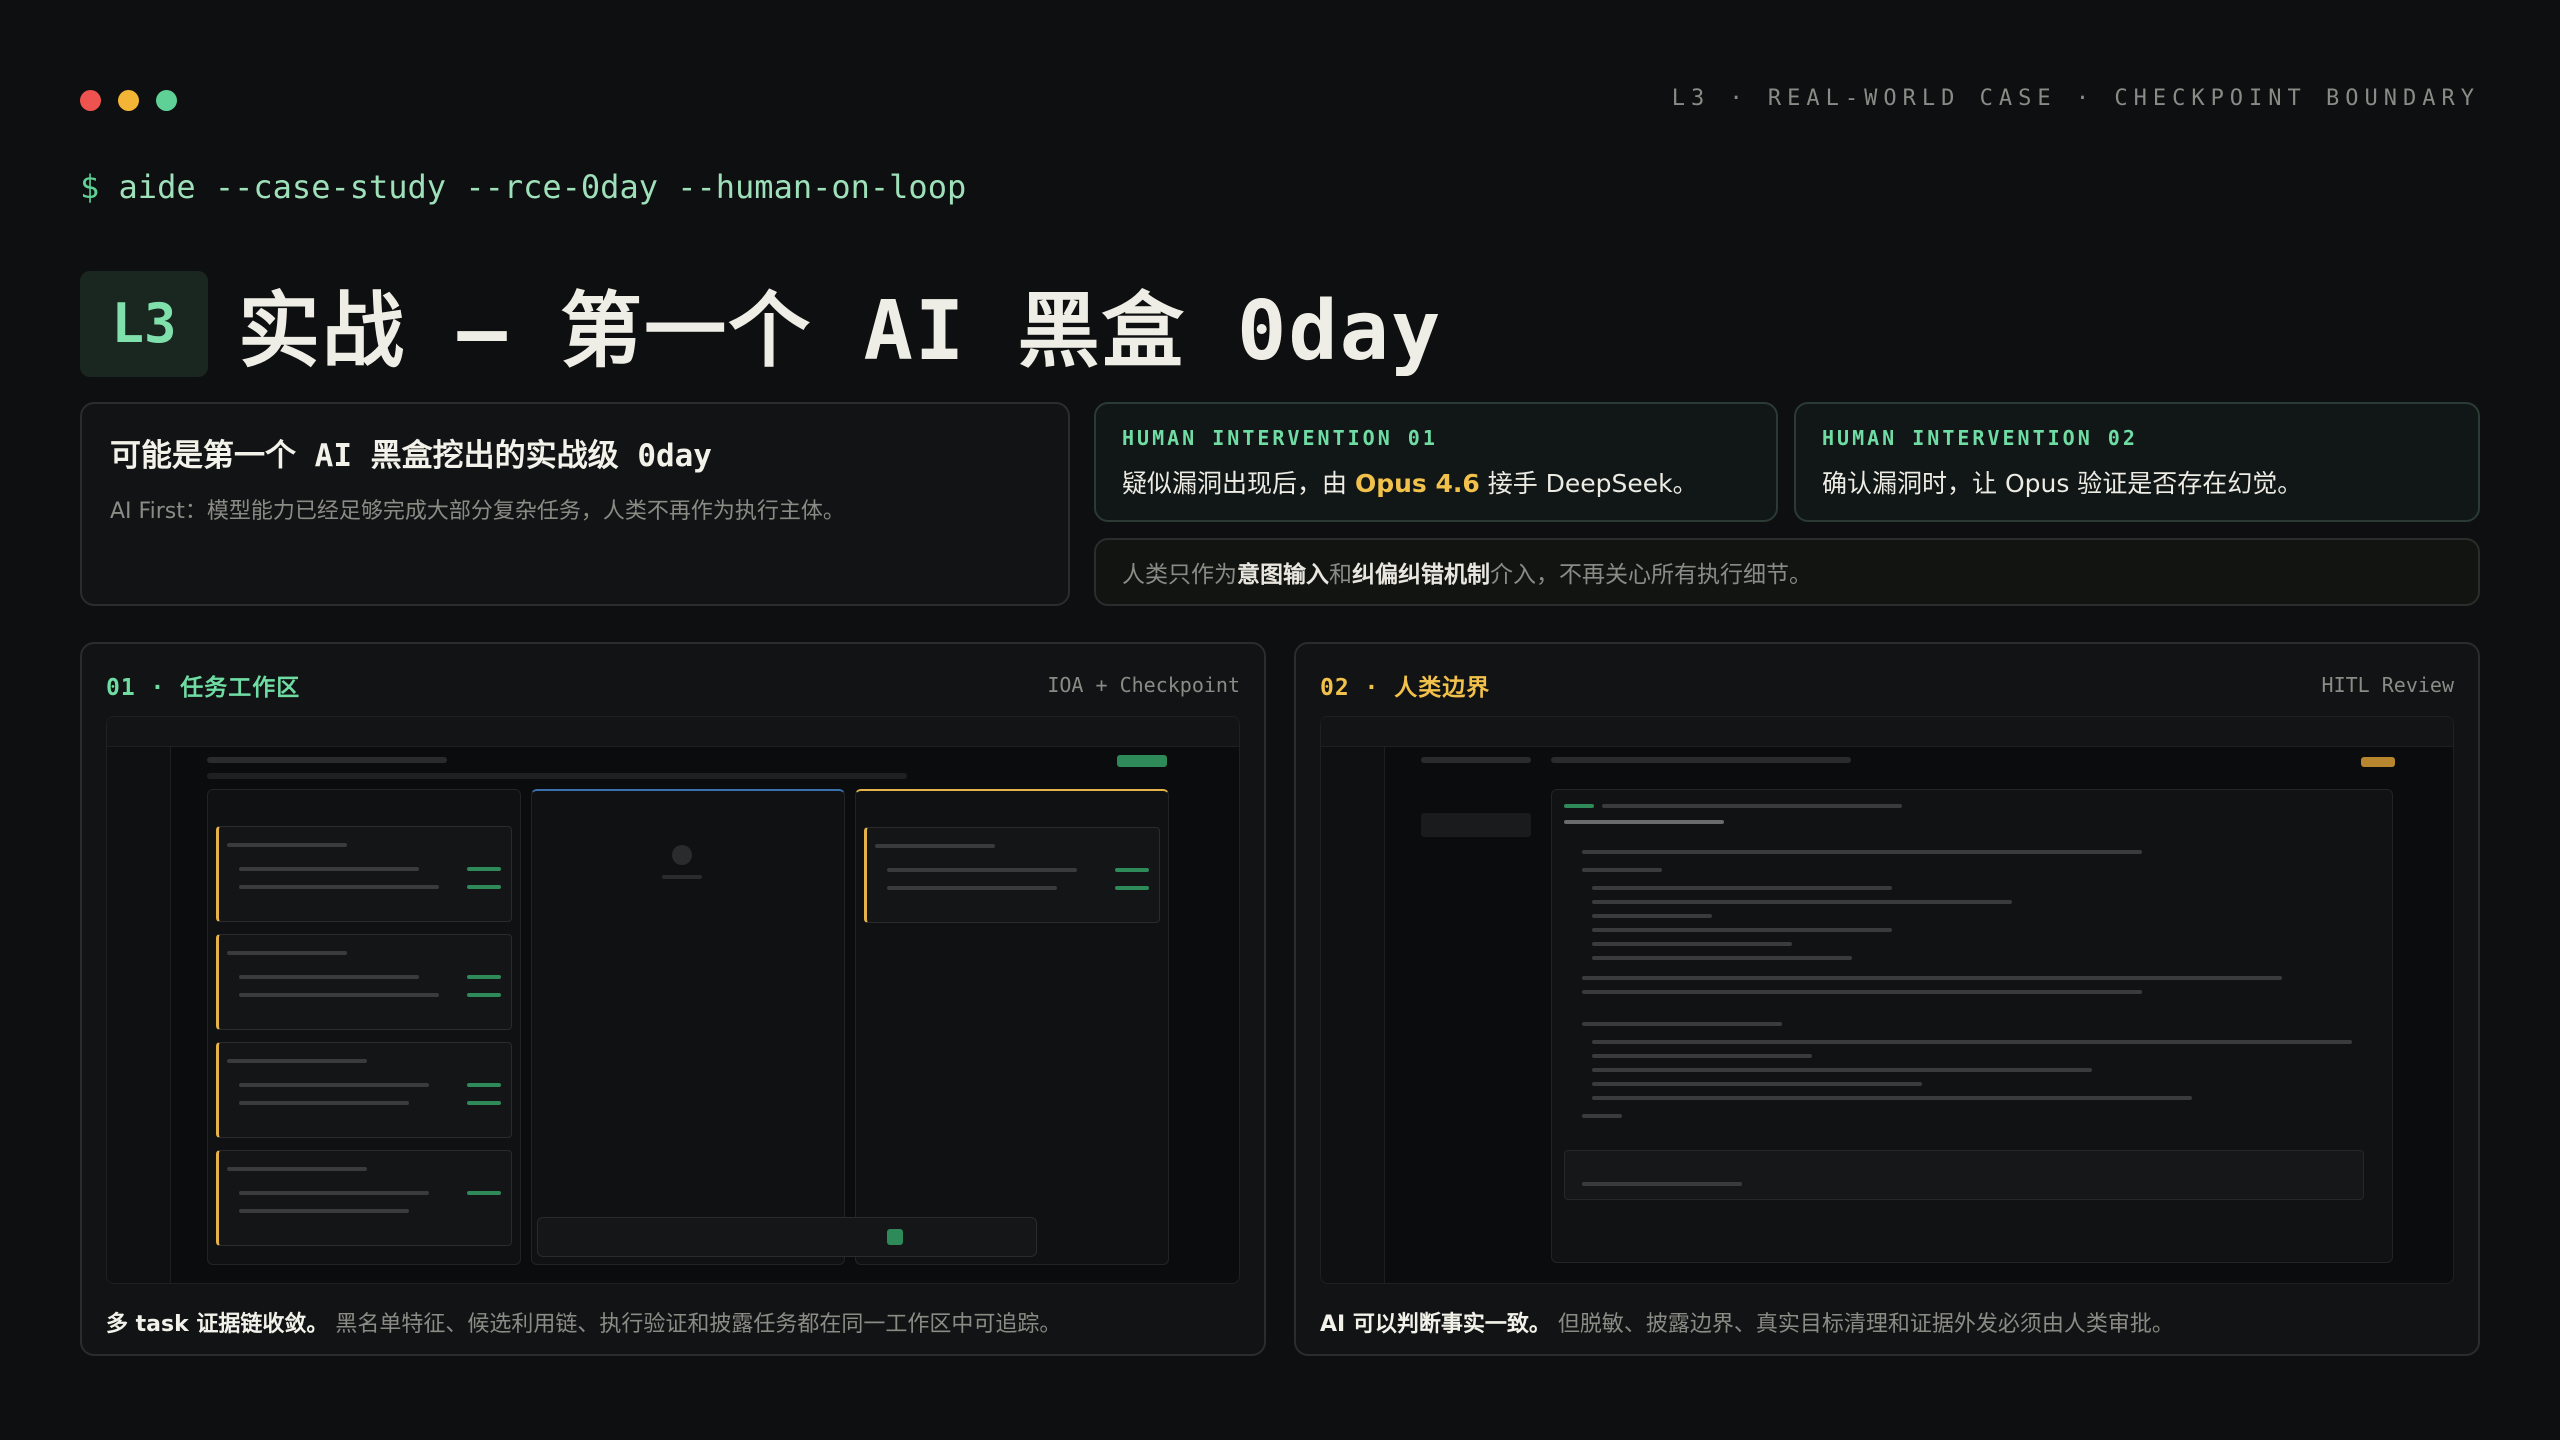  I want to click on note-text: 人类只作为, so click(1179, 575).